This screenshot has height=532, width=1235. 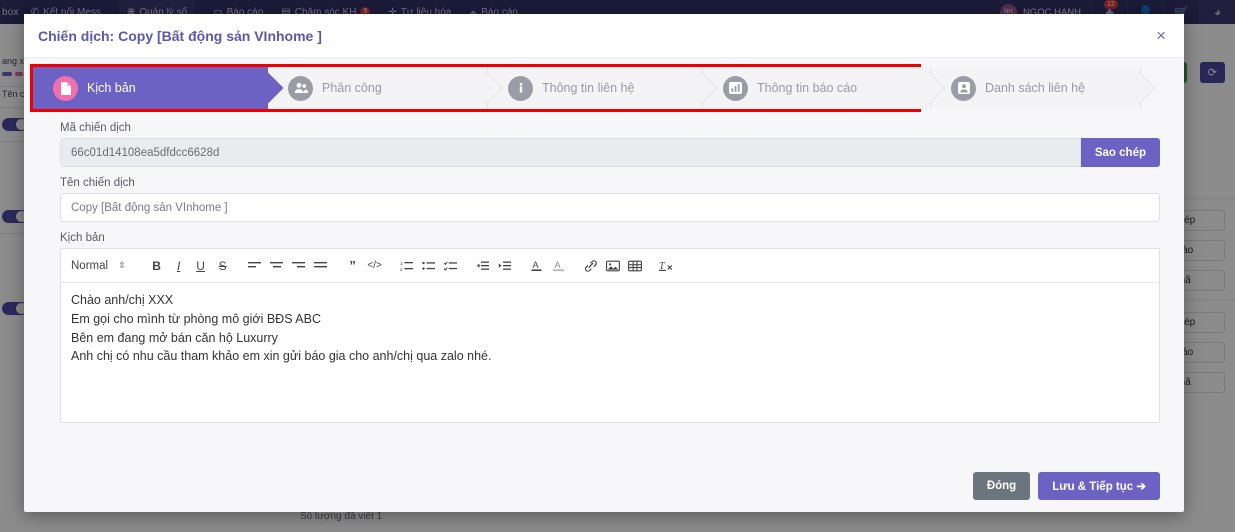 I want to click on campaign-name-group, so click(x=610, y=207).